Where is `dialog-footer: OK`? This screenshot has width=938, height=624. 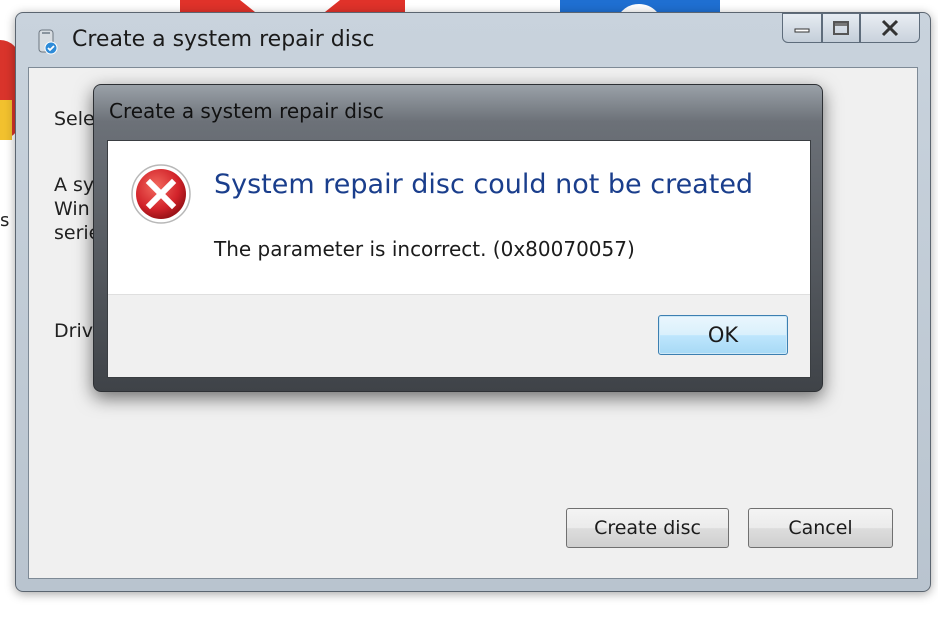 dialog-footer: OK is located at coordinates (459, 335).